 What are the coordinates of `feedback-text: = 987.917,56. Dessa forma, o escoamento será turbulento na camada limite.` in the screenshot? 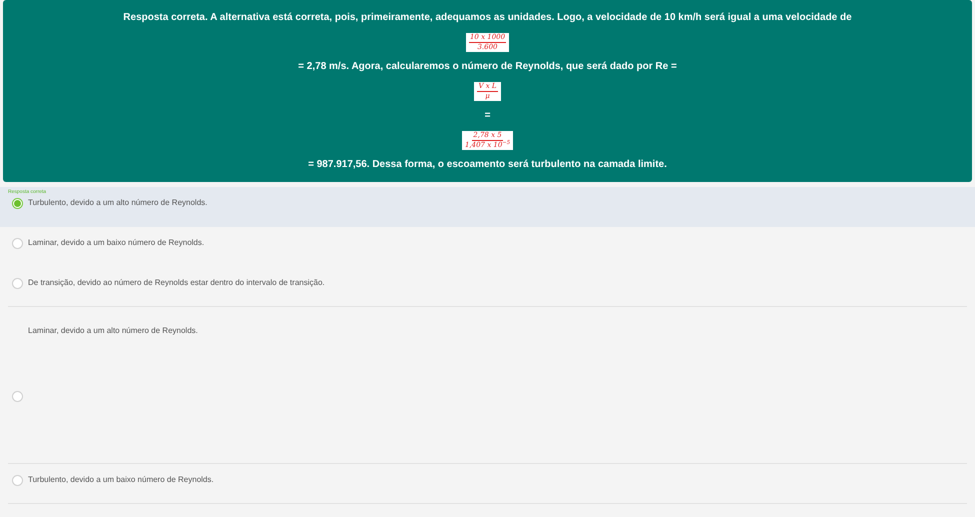 It's located at (487, 164).